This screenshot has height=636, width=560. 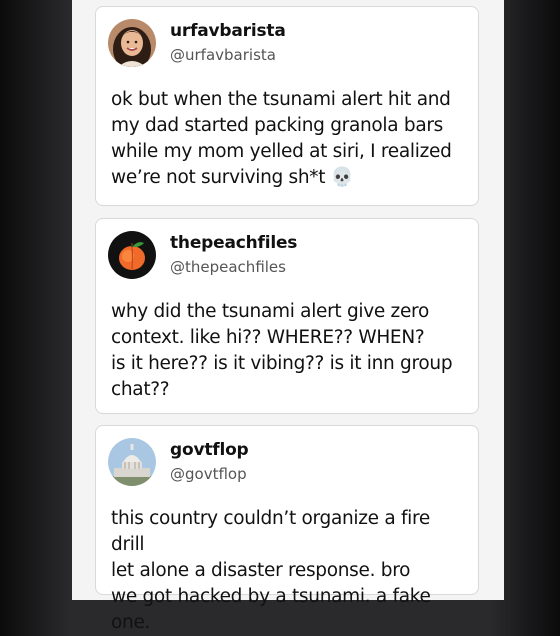 I want to click on portrait-photo-avatar, so click(x=132, y=43).